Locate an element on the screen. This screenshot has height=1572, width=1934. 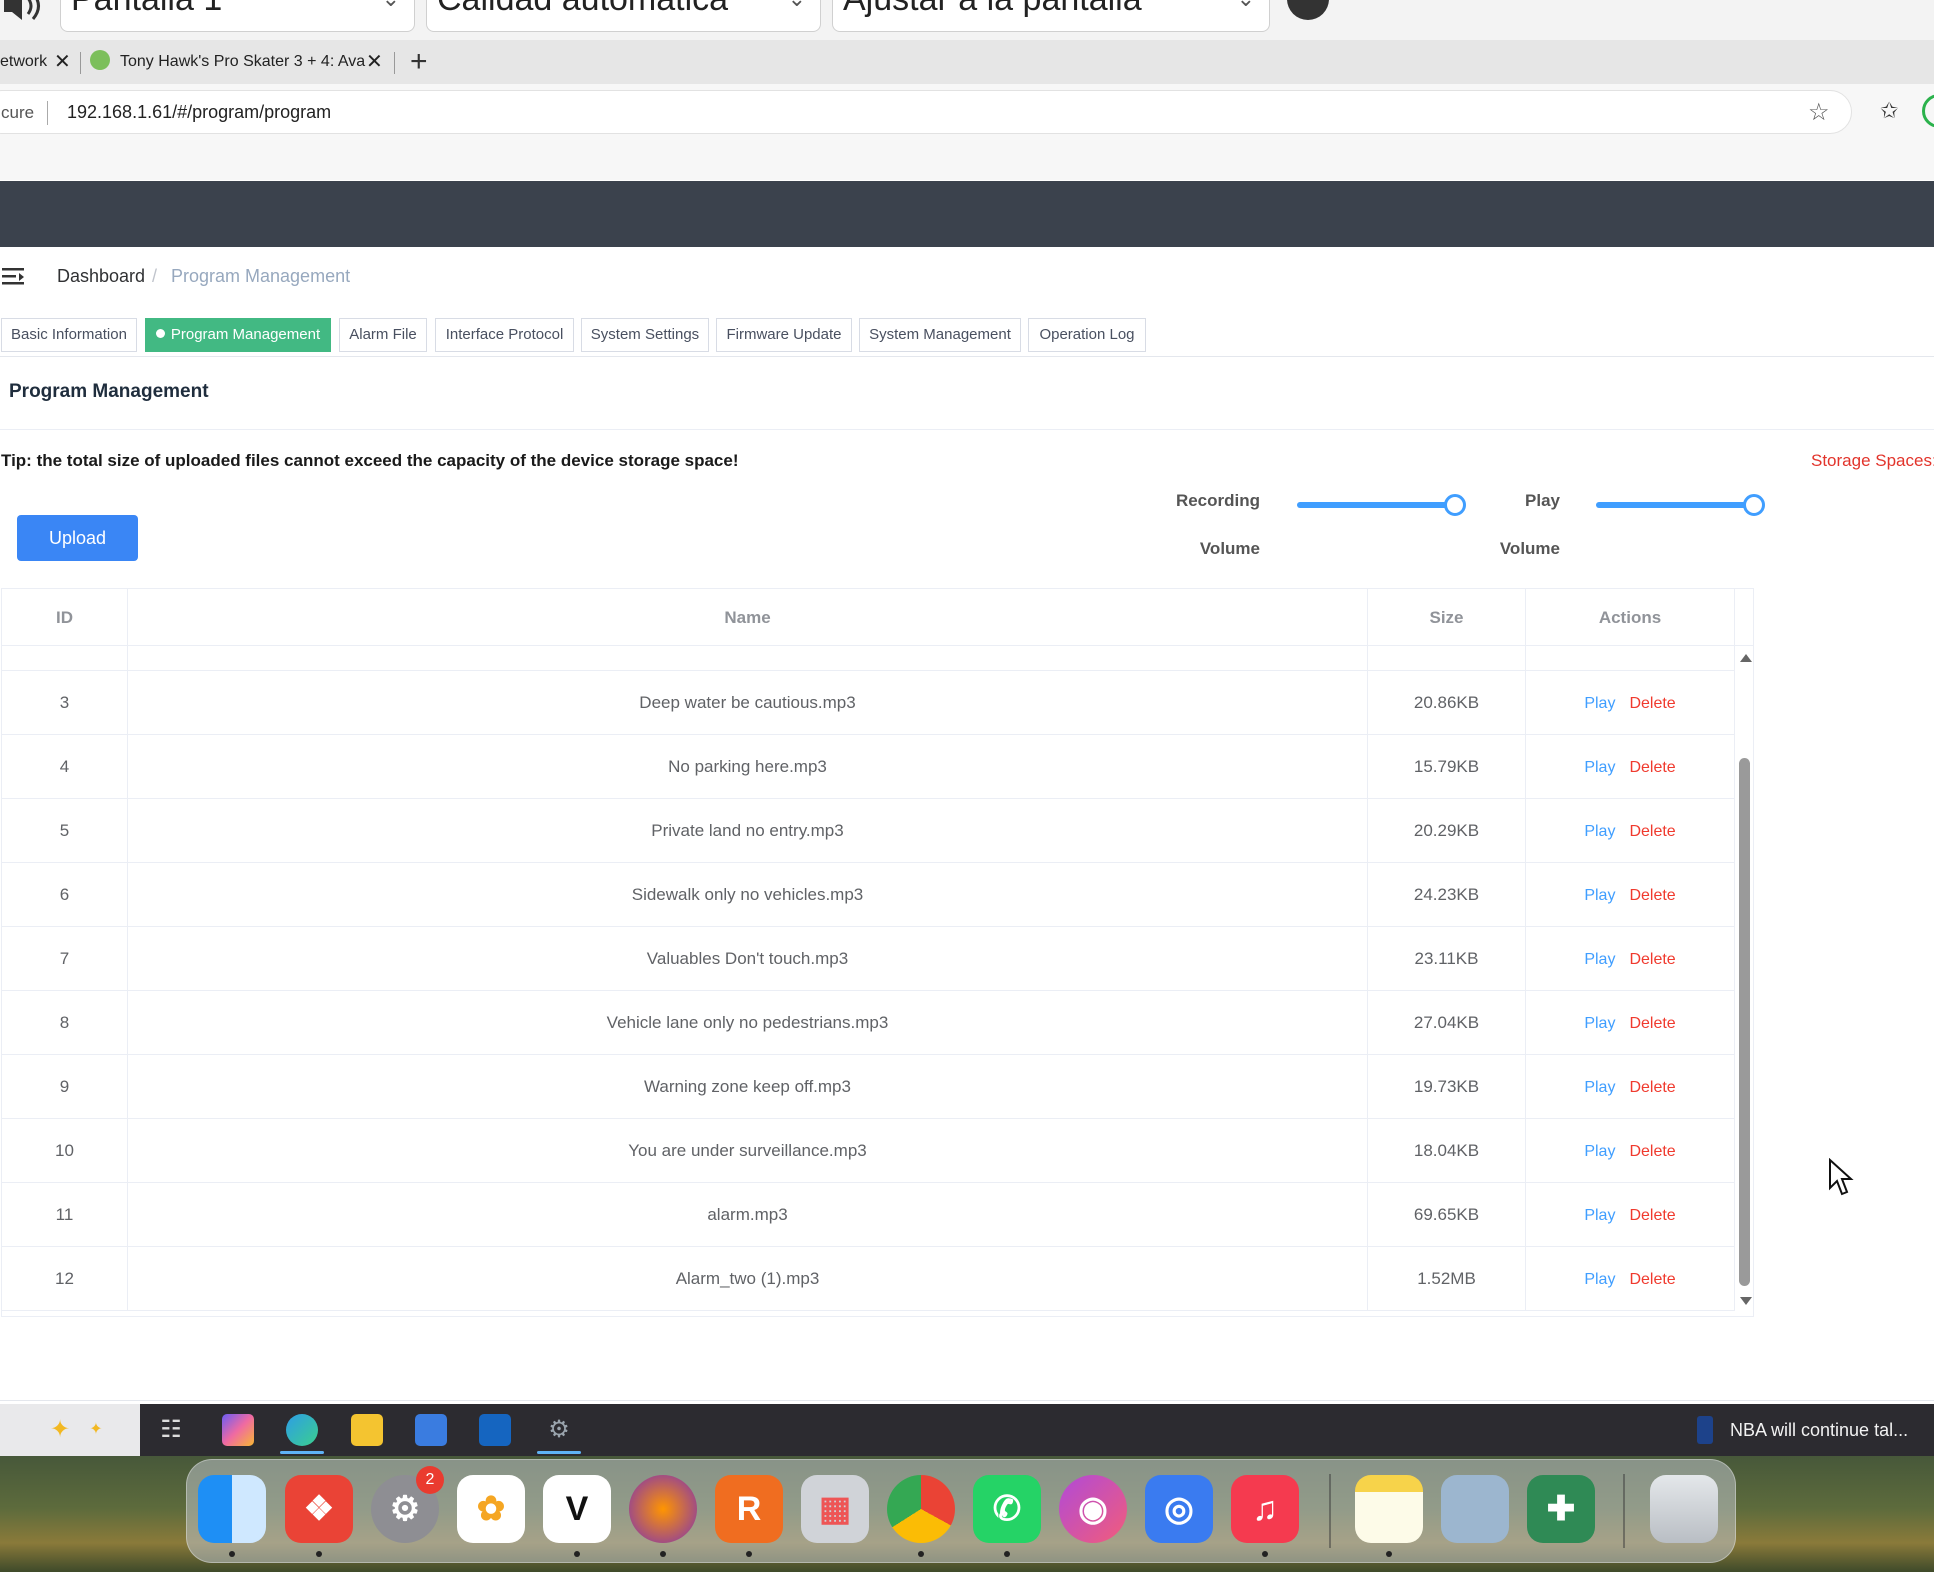
tag-interface-protocol: Interface Protocol is located at coordinates (504, 335).